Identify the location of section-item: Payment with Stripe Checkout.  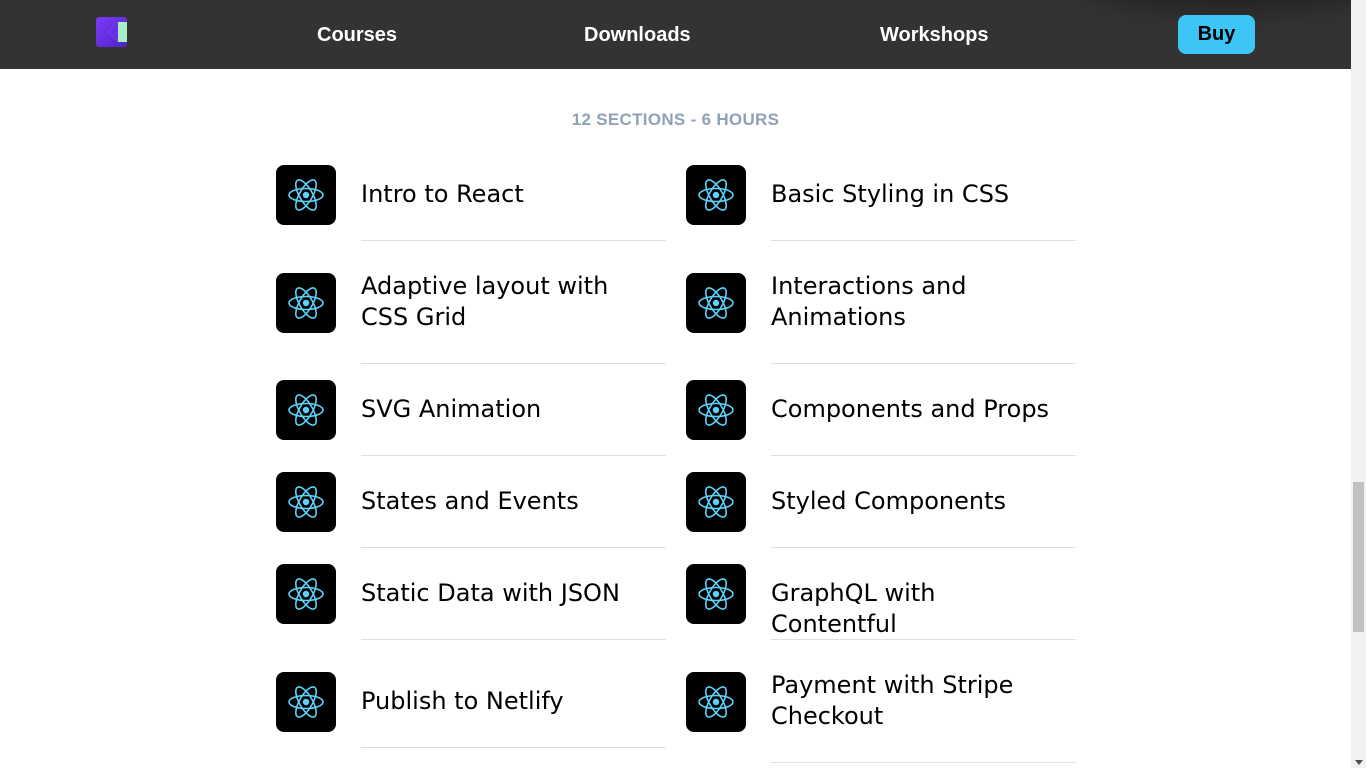
(881, 717).